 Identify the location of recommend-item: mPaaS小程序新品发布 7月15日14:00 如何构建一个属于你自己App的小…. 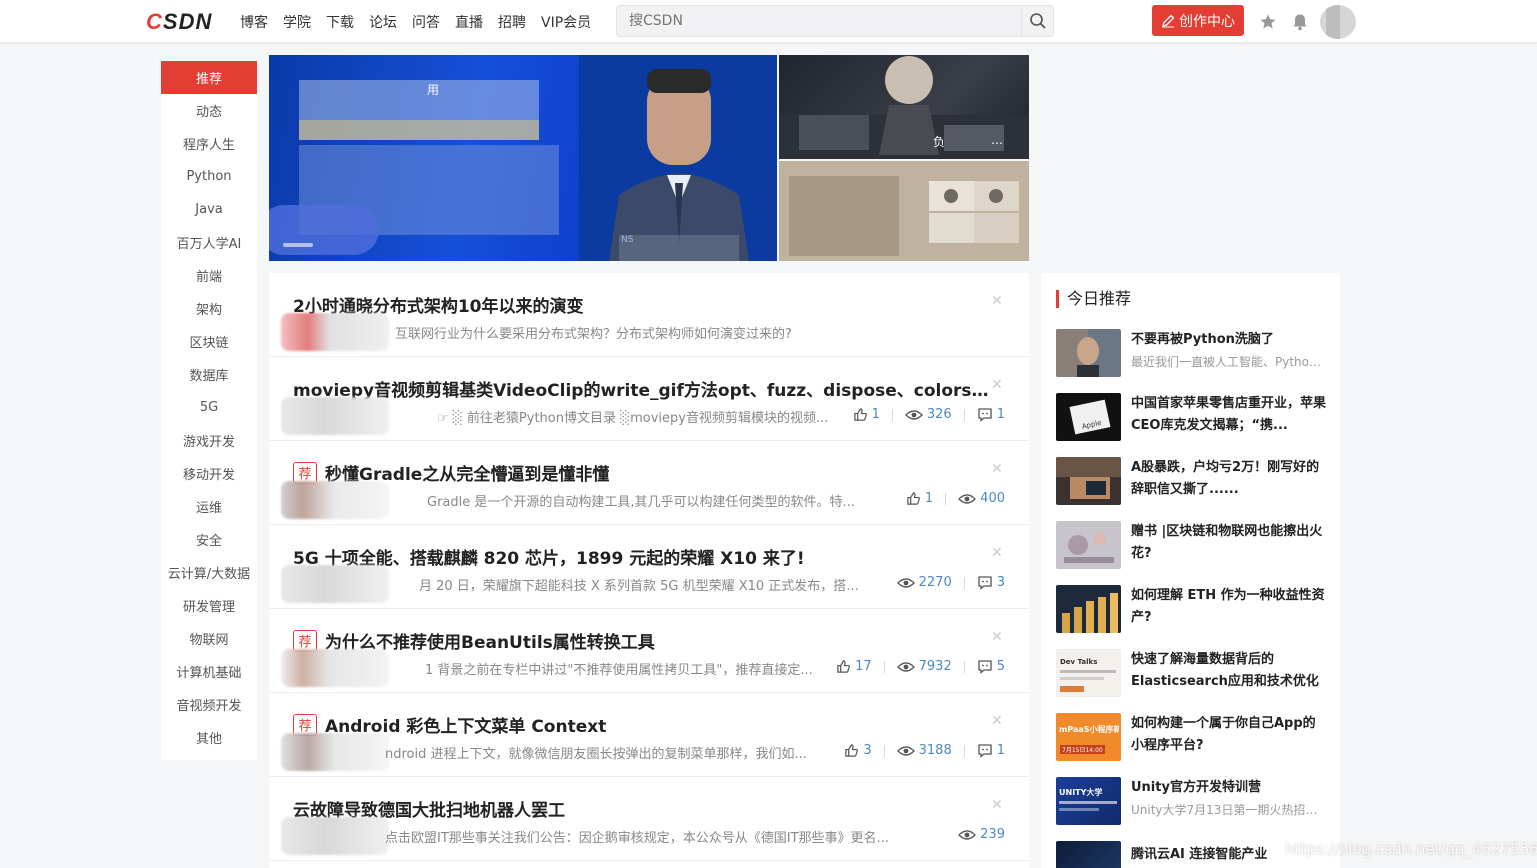
(1191, 738).